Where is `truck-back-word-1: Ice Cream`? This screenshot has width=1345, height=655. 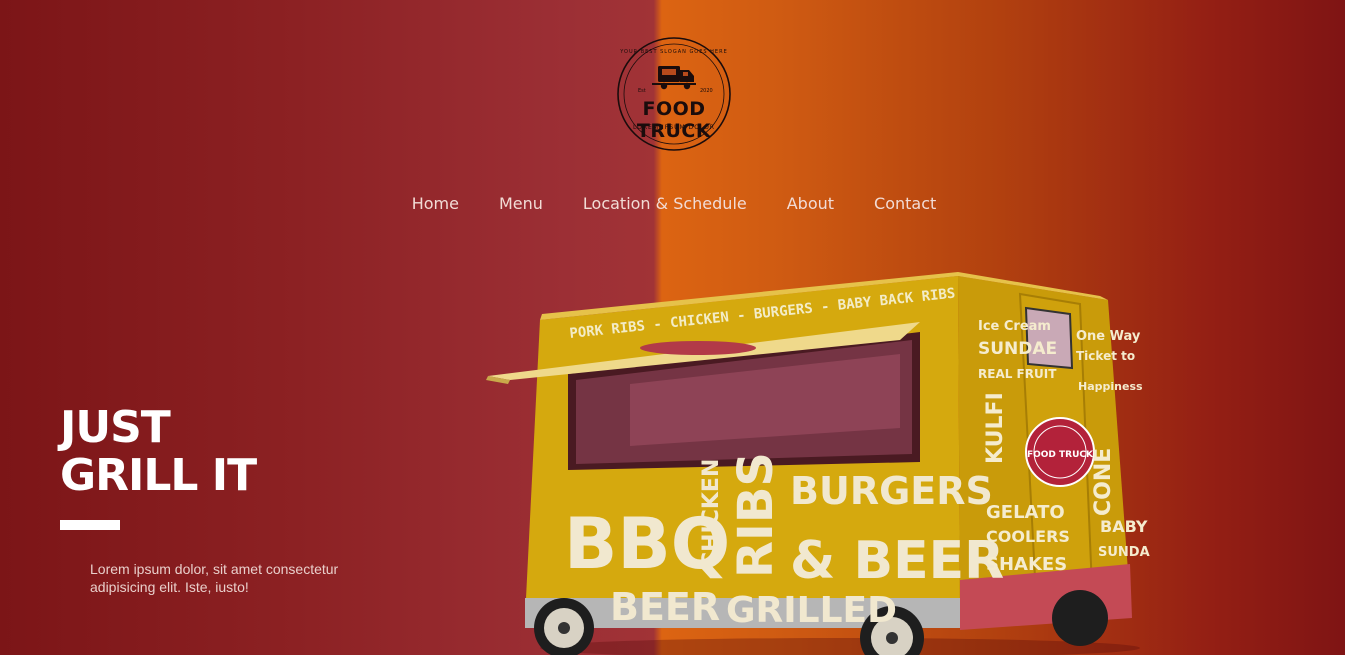
truck-back-word-1: Ice Cream is located at coordinates (1014, 326).